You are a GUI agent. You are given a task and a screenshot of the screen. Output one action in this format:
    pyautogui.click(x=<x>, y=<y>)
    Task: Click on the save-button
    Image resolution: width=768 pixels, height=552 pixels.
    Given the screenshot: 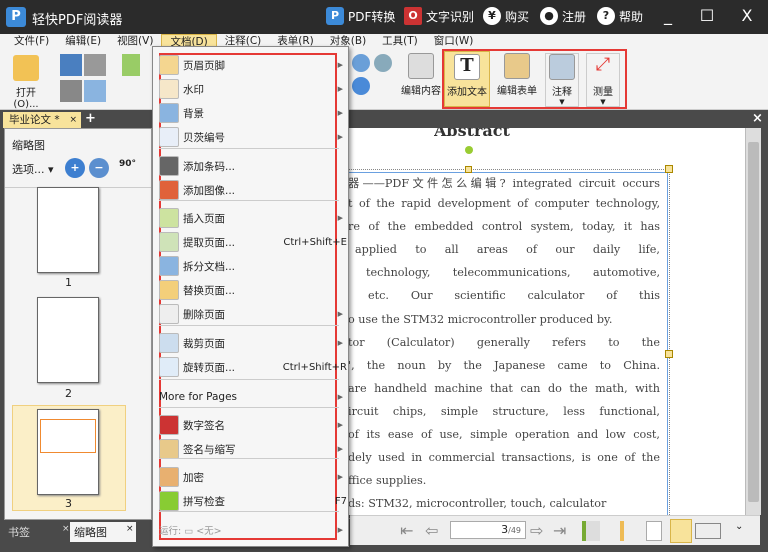 What is the action you would take?
    pyautogui.click(x=71, y=65)
    